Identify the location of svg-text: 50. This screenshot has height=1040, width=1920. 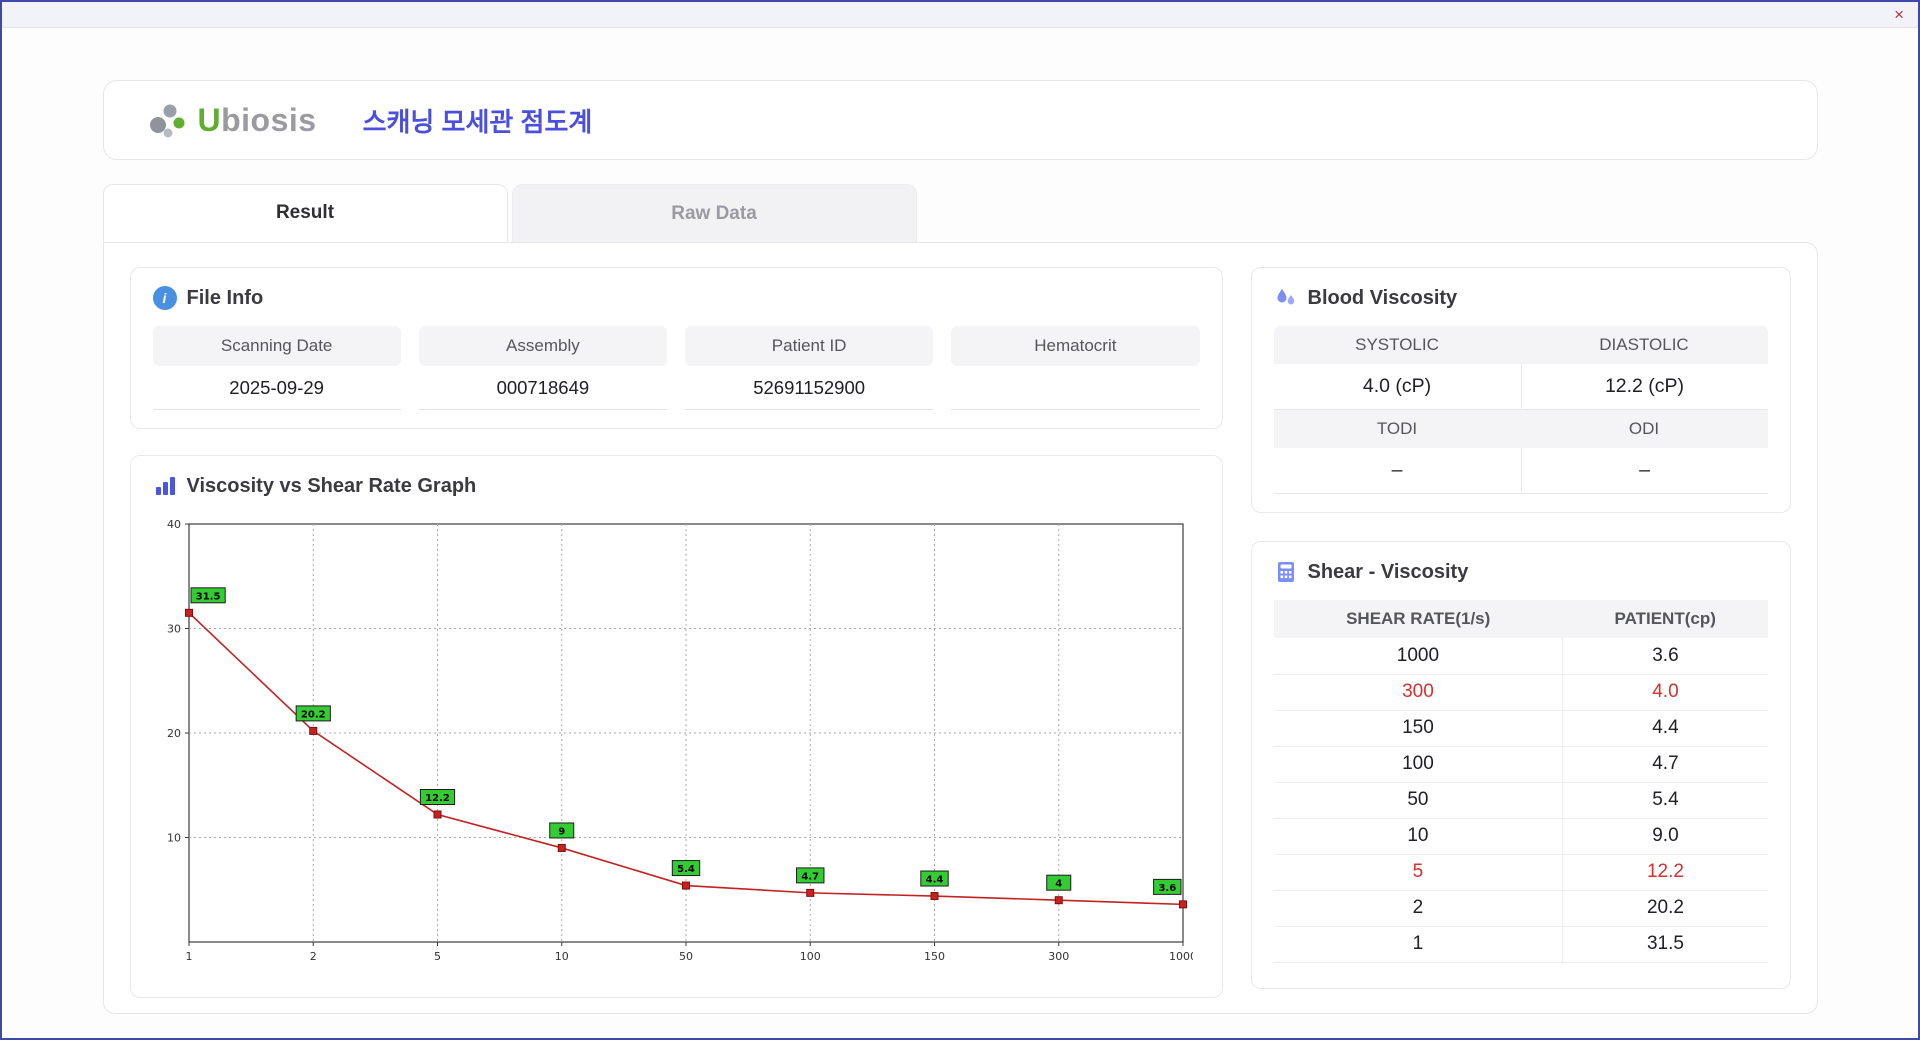
(686, 956).